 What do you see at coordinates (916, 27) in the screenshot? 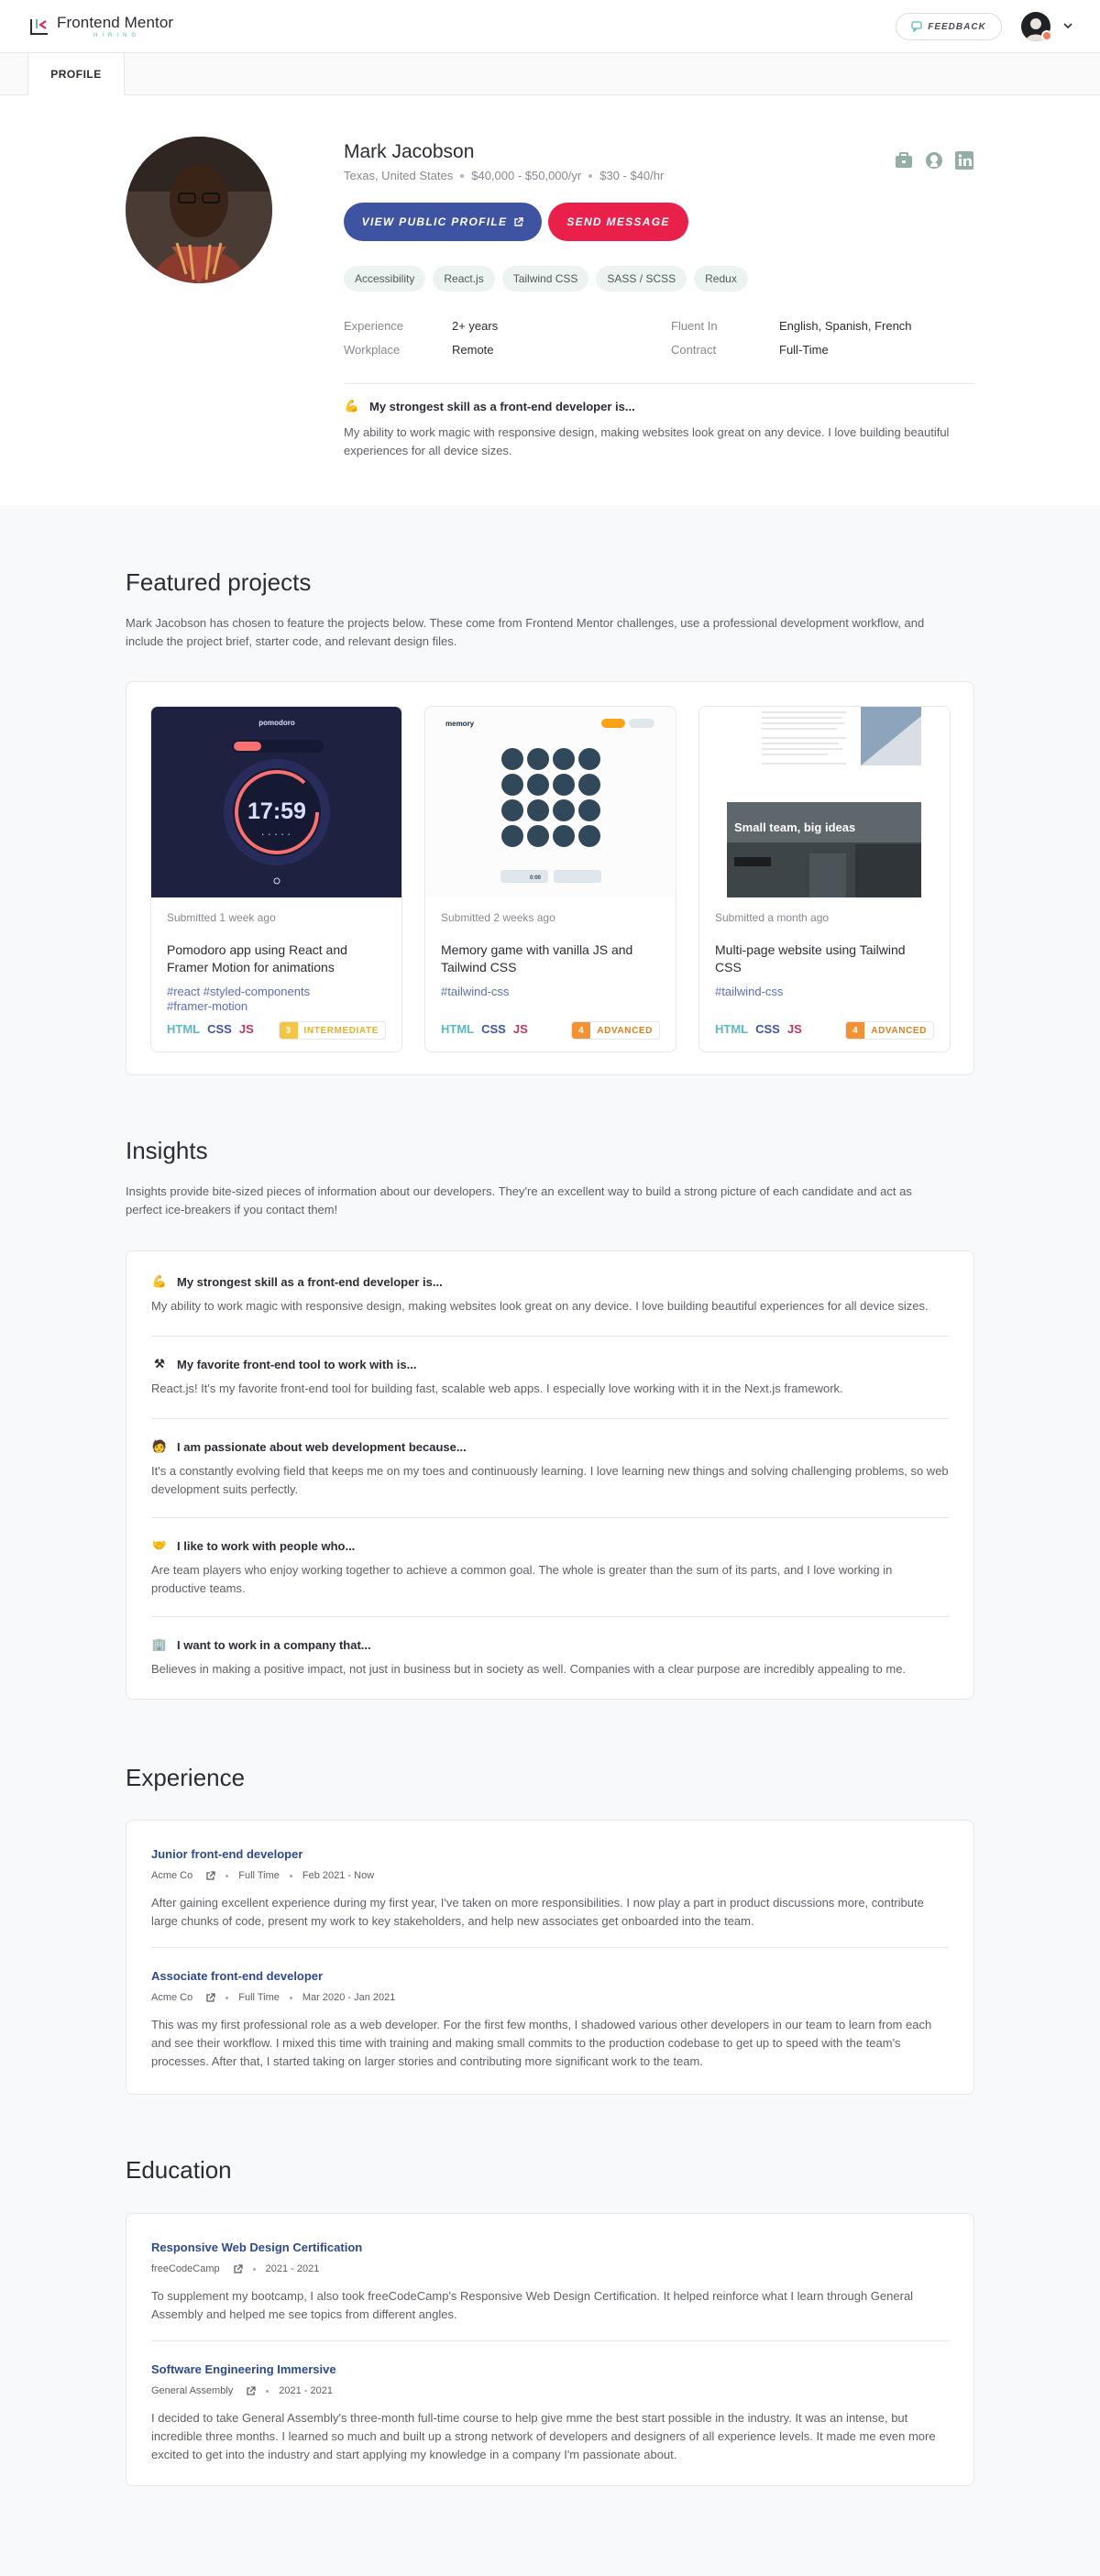
I see `chat-icon` at bounding box center [916, 27].